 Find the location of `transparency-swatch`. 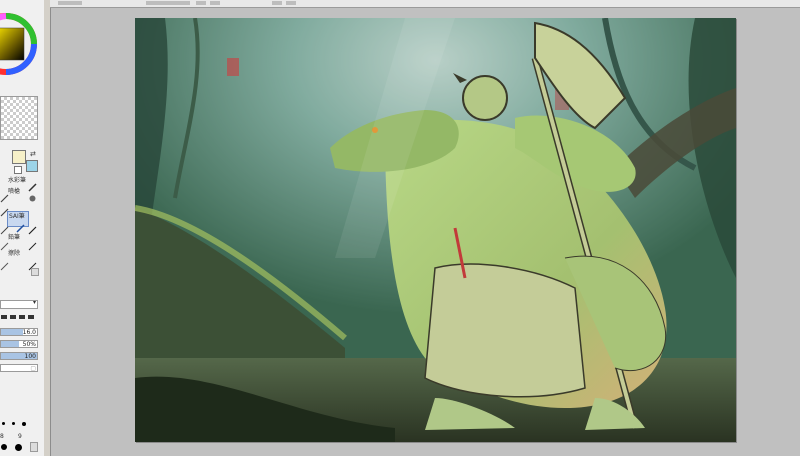

transparency-swatch is located at coordinates (19, 118).